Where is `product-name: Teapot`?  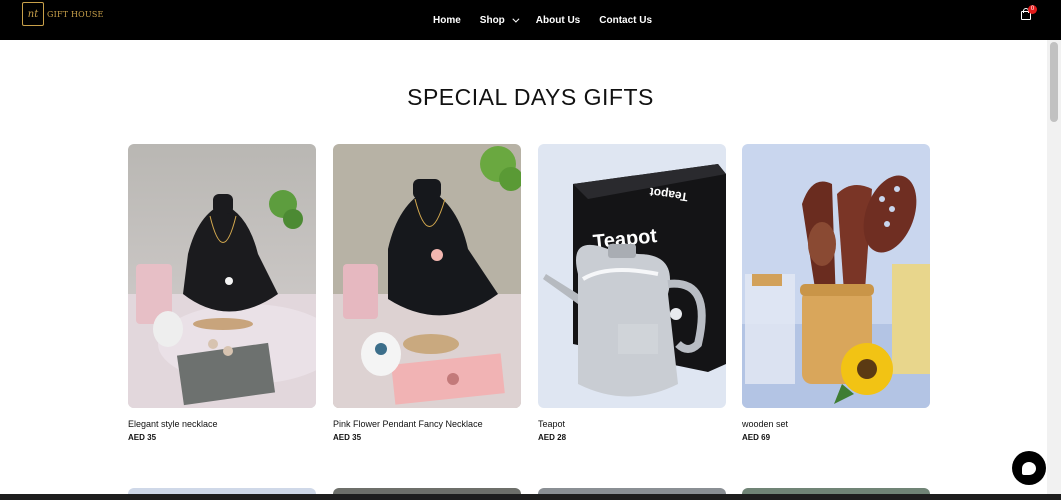
product-name: Teapot is located at coordinates (632, 424).